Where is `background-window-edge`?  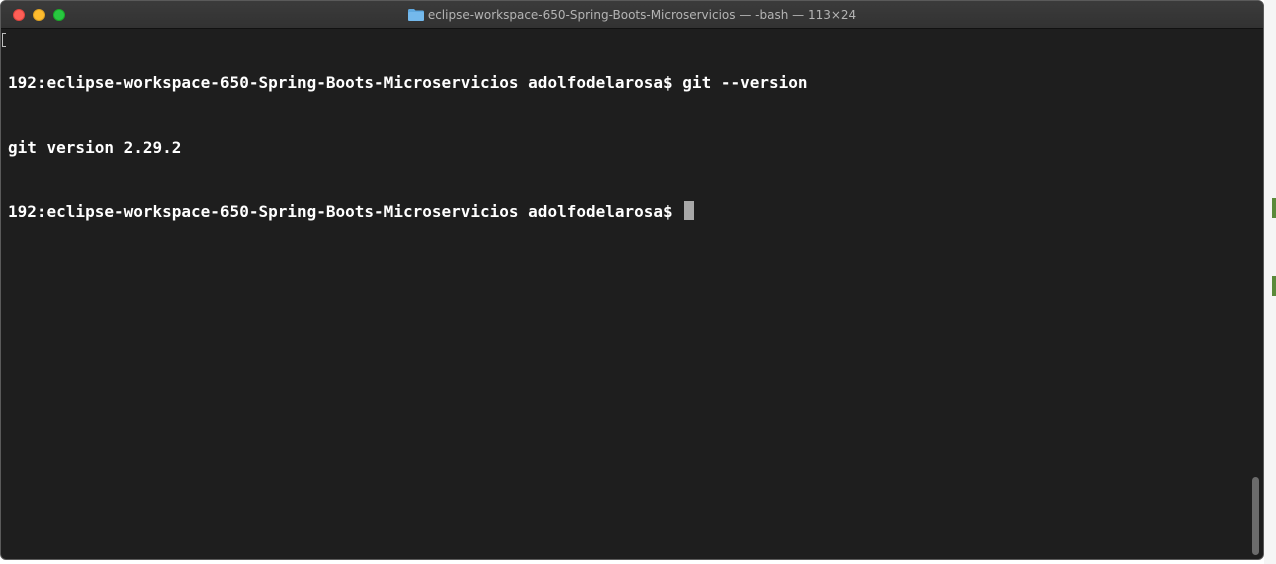
background-window-edge is located at coordinates (1270, 282).